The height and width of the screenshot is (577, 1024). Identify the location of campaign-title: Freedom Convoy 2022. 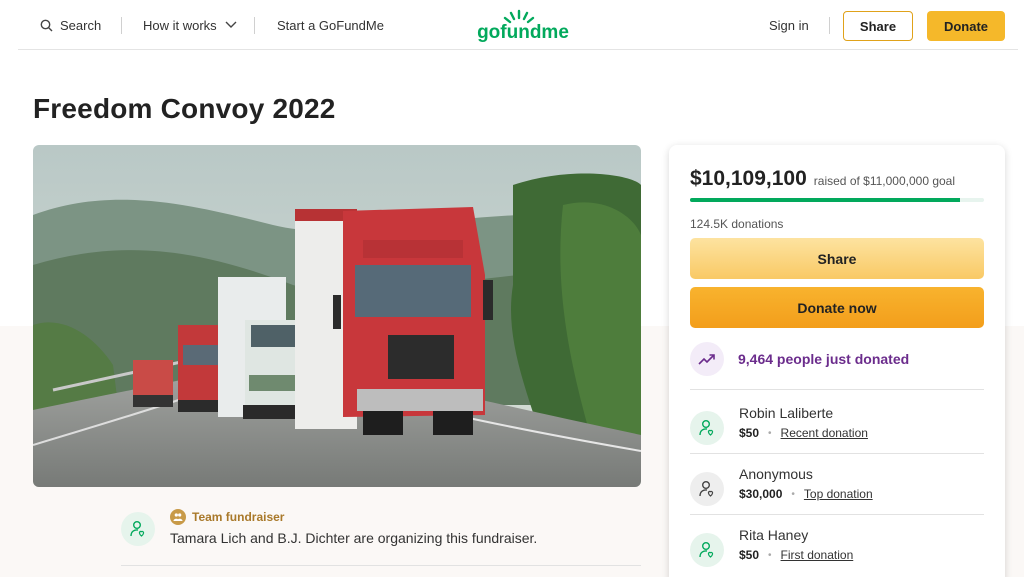
(184, 108).